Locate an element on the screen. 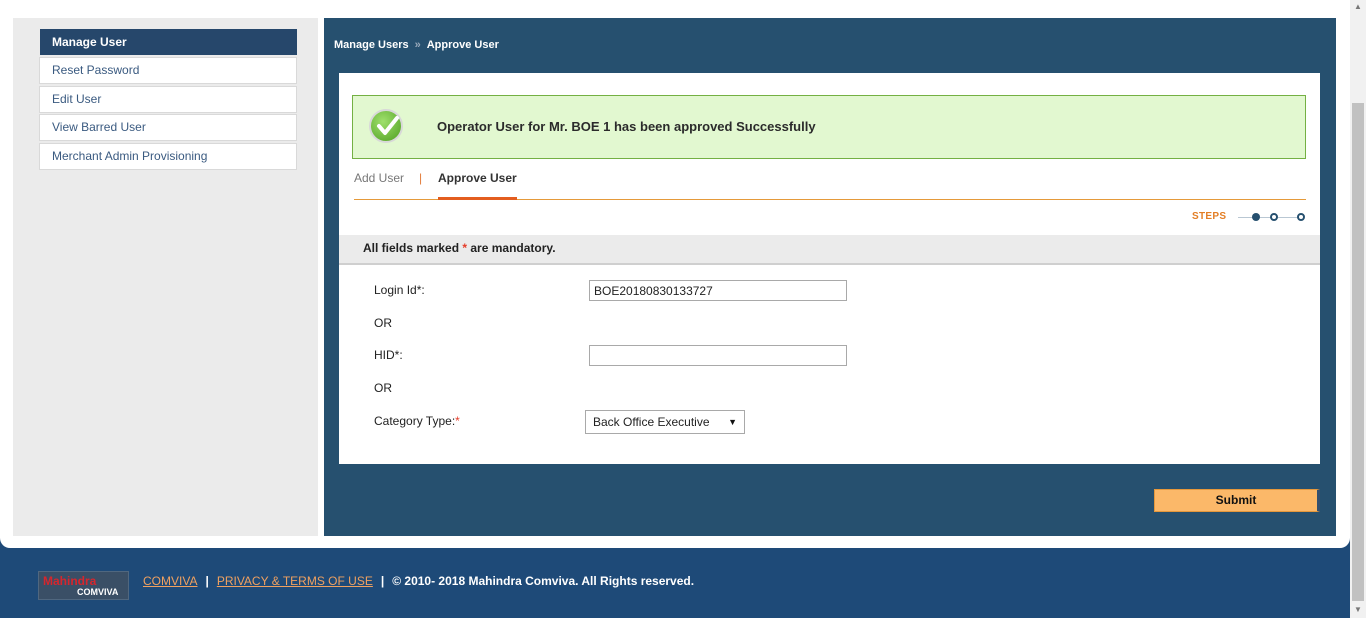 This screenshot has height=618, width=1366. mandatory-text: All fields marked is located at coordinates (413, 248).